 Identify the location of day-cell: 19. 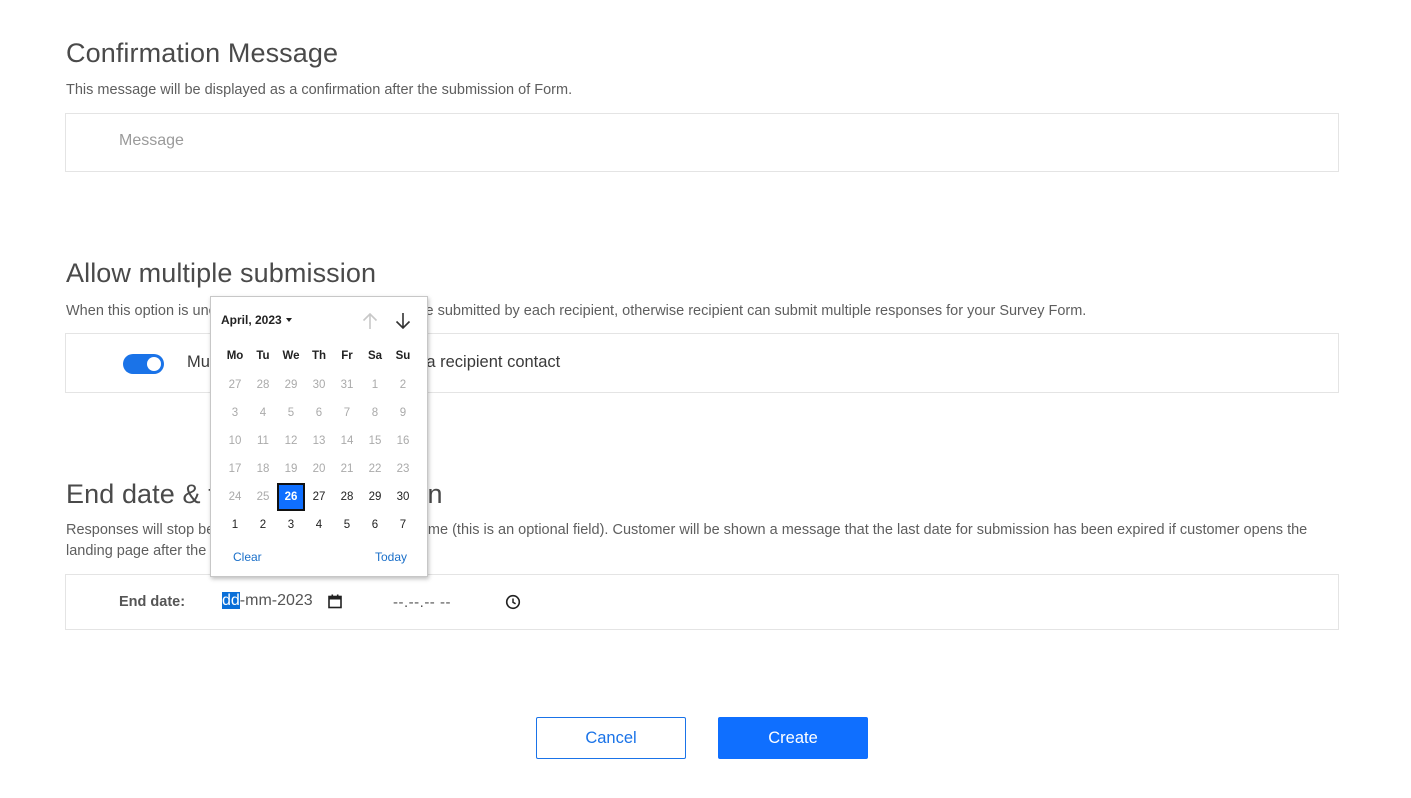
(291, 469).